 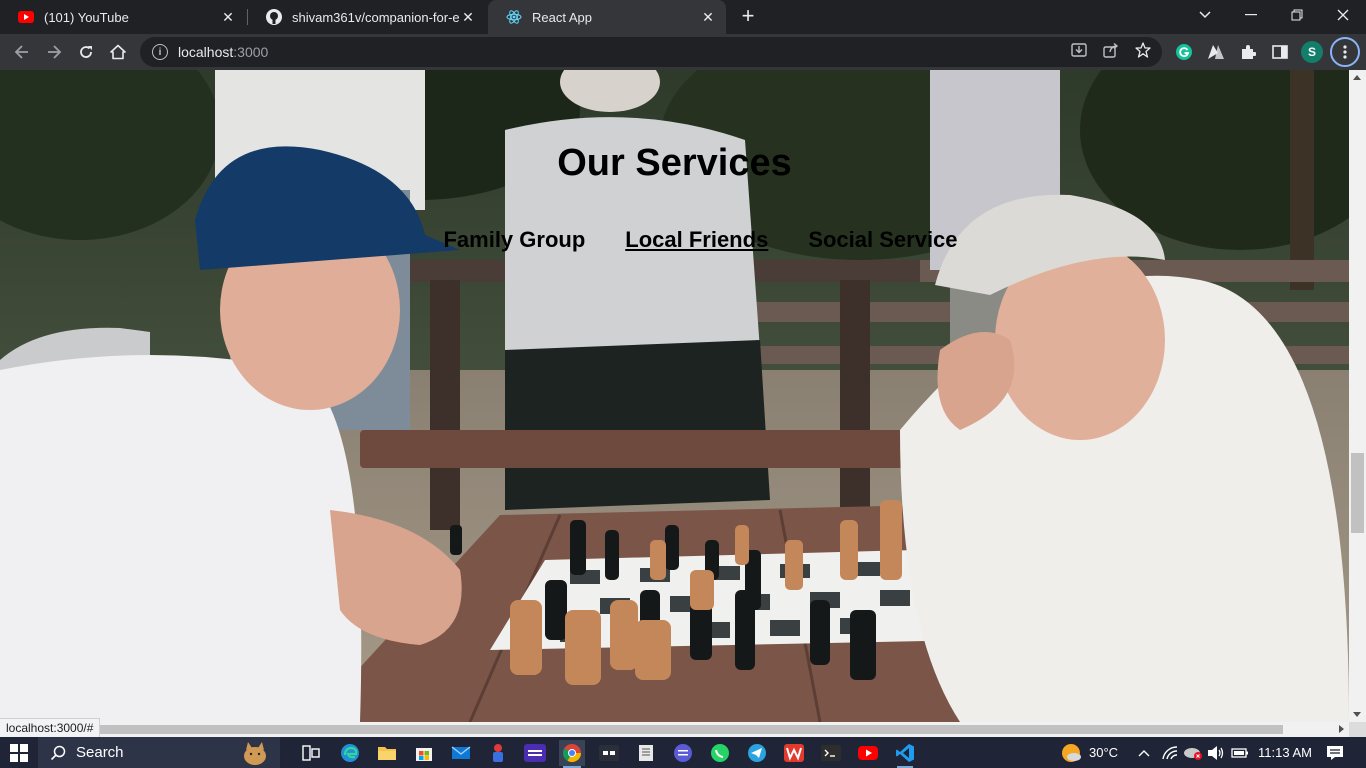 I want to click on back-button, so click(x=22, y=52).